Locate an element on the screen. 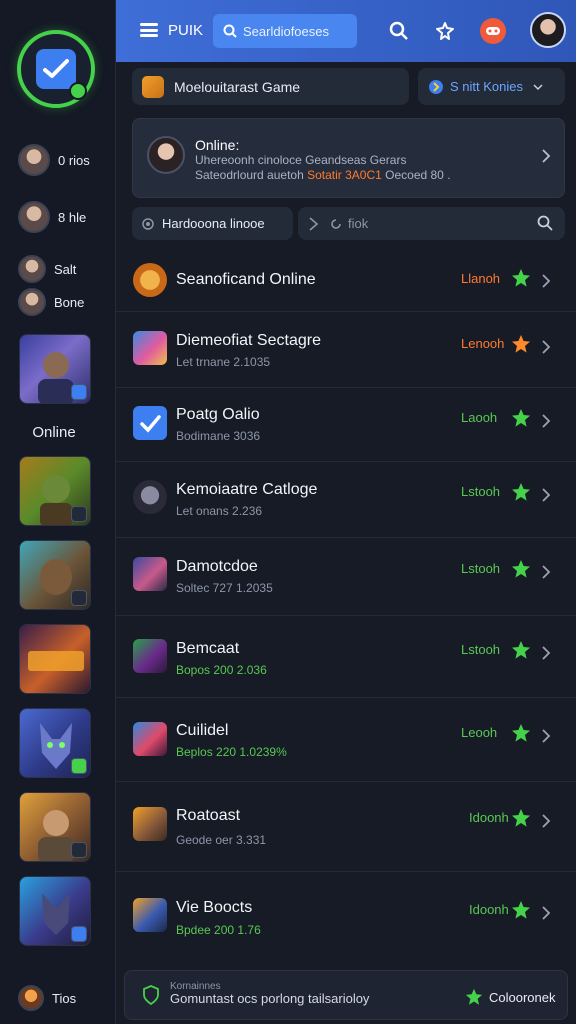 The width and height of the screenshot is (576, 1024). game-status: Laooh is located at coordinates (479, 417).